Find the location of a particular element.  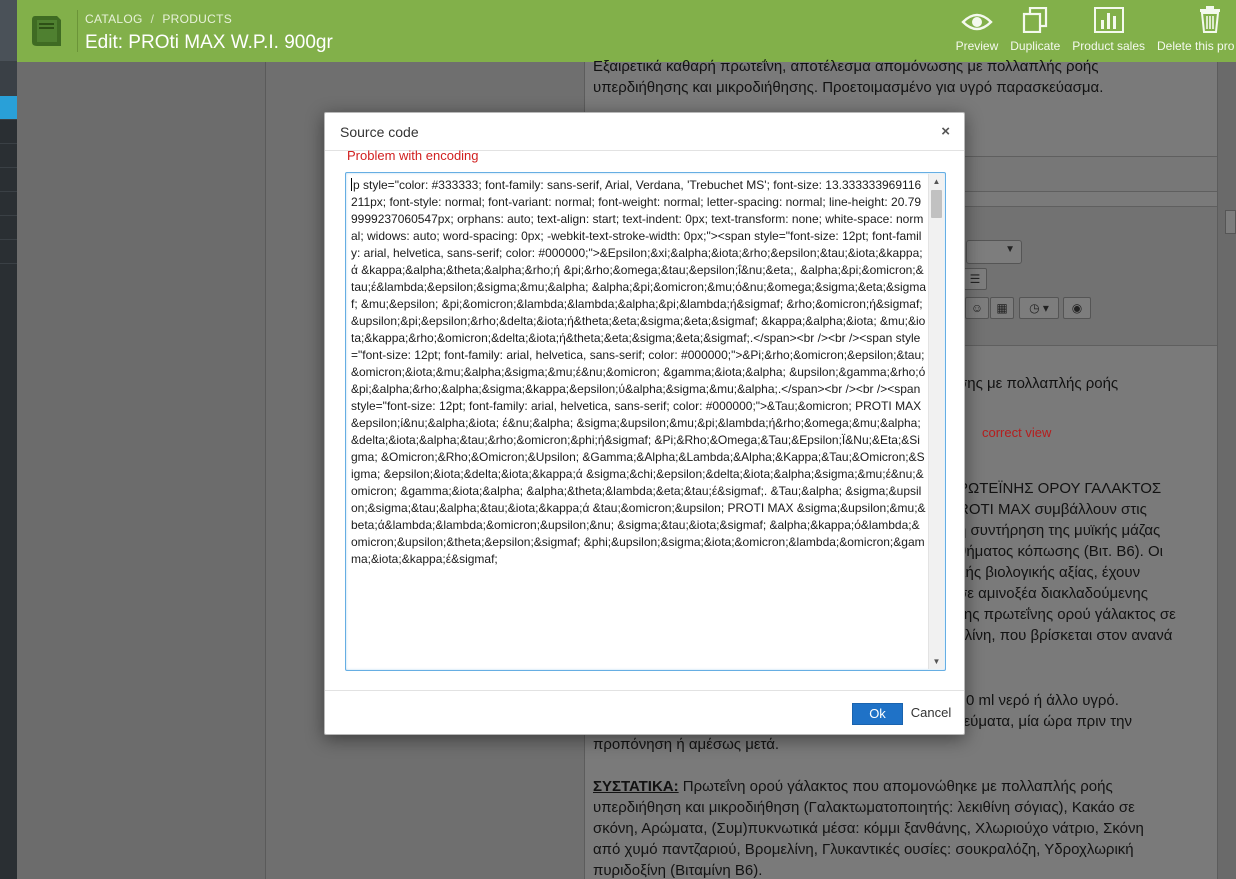

scroll-up-arrow-icon: ▲ is located at coordinates (936, 181).